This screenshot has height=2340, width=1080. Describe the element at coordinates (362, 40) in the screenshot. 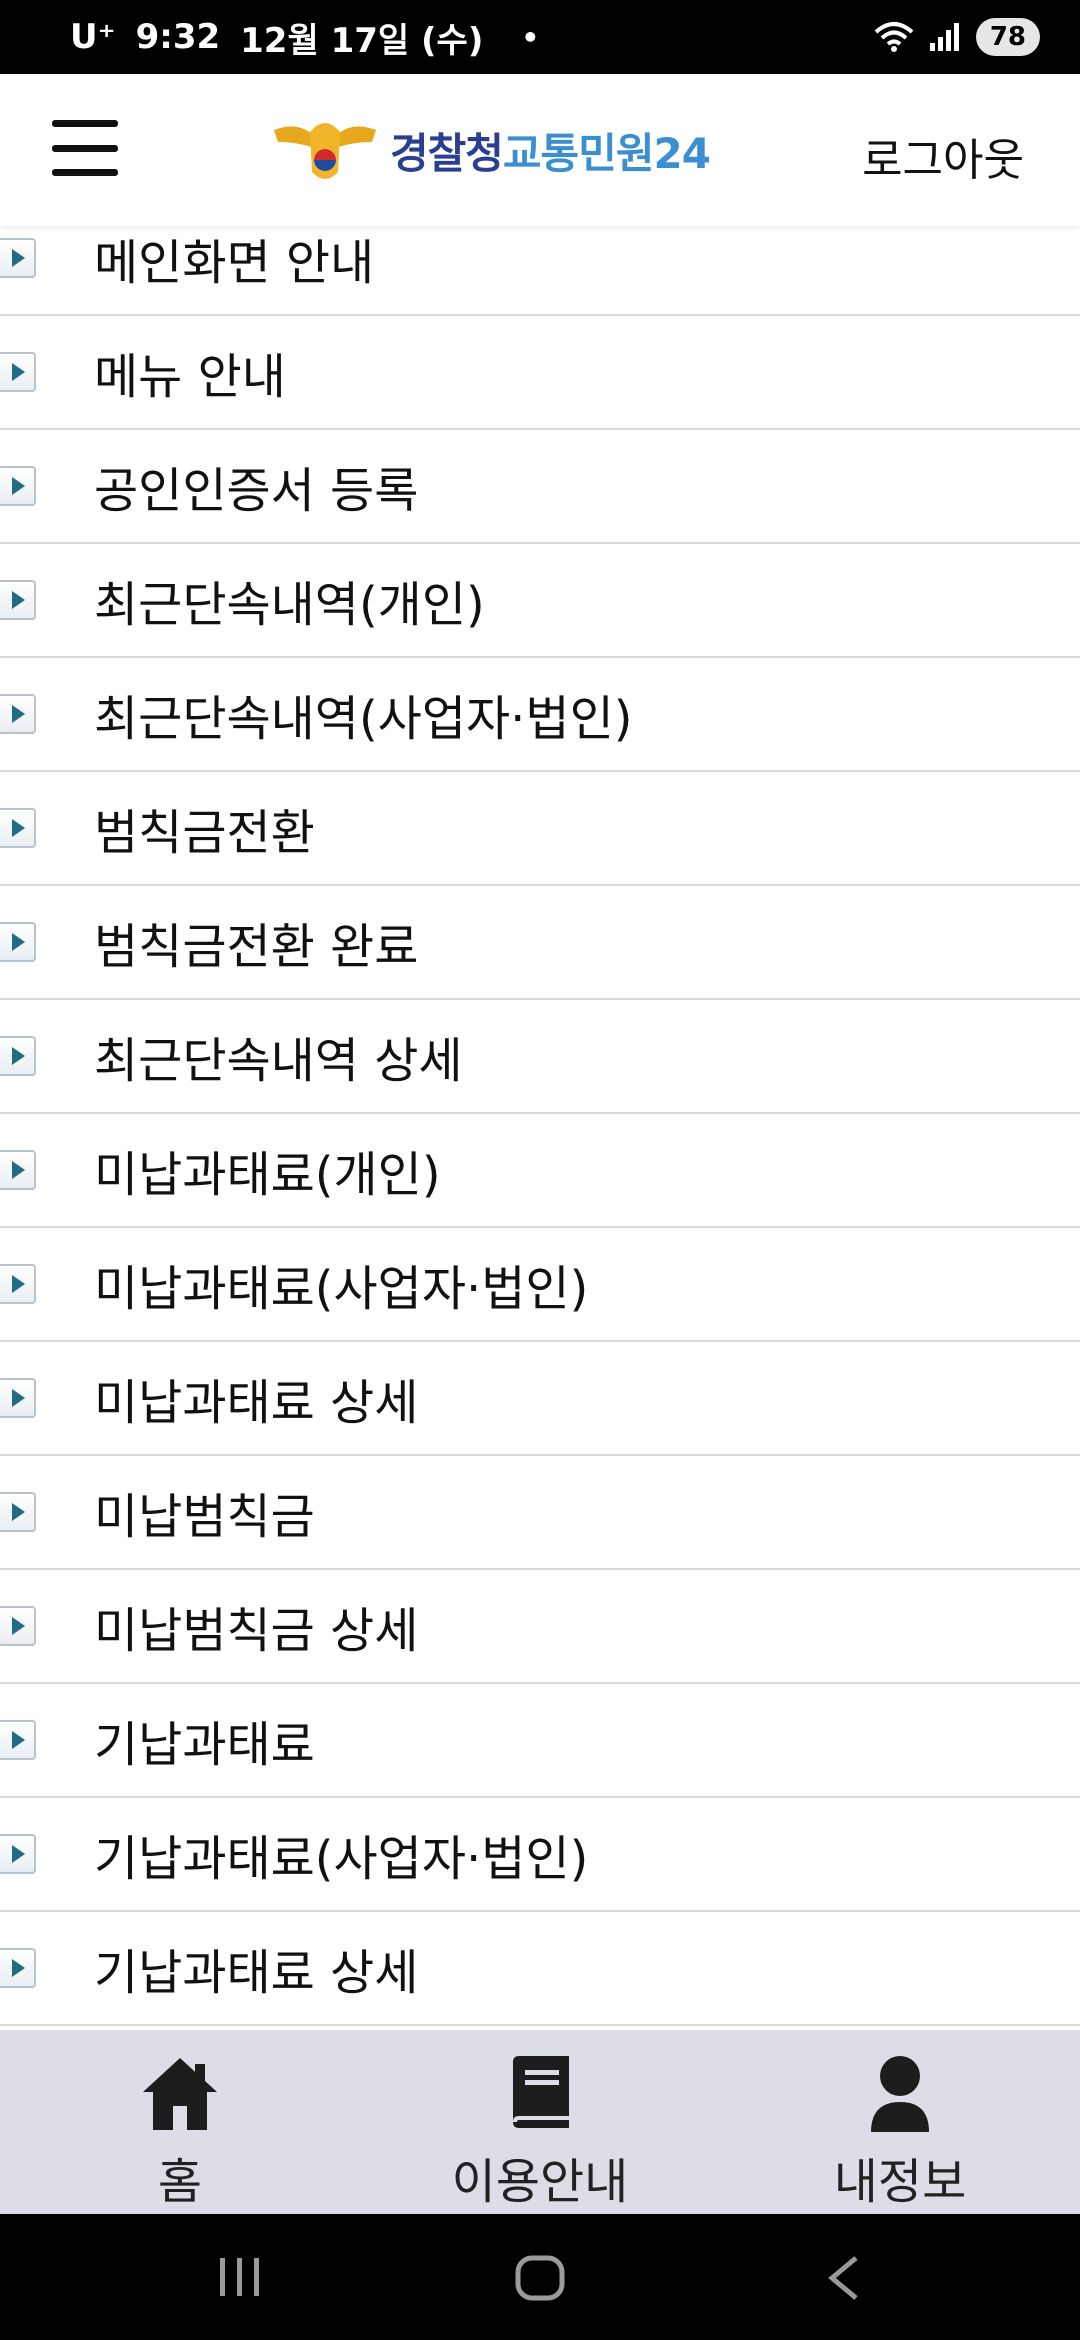

I see `status-date: 12월 17일 (수)` at that location.